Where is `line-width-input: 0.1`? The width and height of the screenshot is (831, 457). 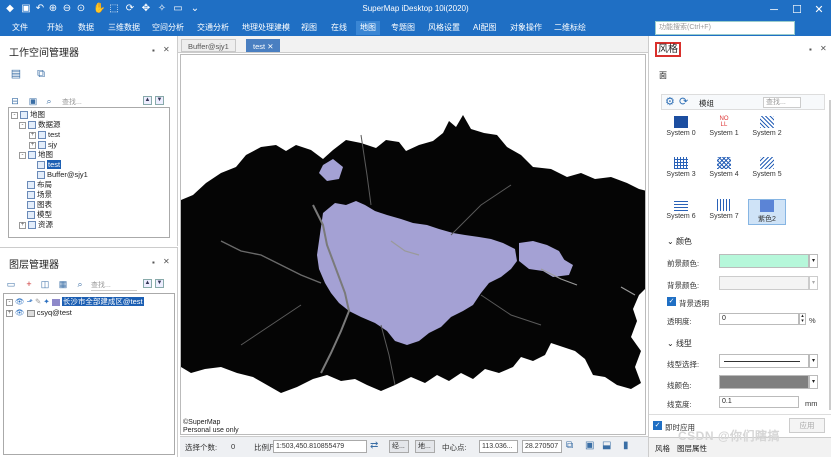
line-width-input: 0.1 is located at coordinates (759, 402).